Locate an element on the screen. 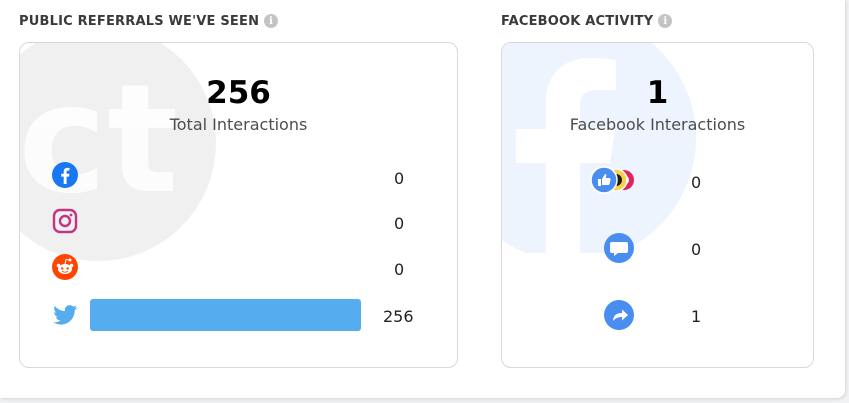  total-interactions-value: 256 is located at coordinates (238, 93).